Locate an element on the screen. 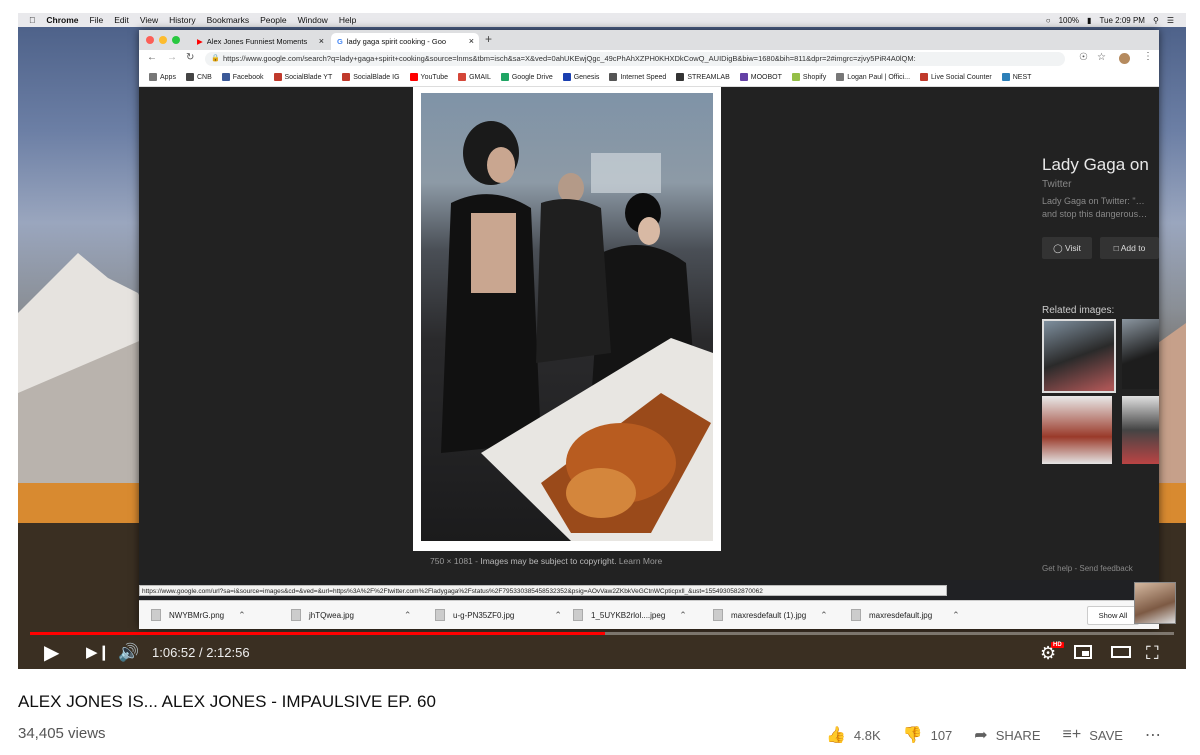 The width and height of the screenshot is (1200, 755). download-item: 1_5UYKB2rlol....jpeg ⌃ is located at coordinates (630, 615).